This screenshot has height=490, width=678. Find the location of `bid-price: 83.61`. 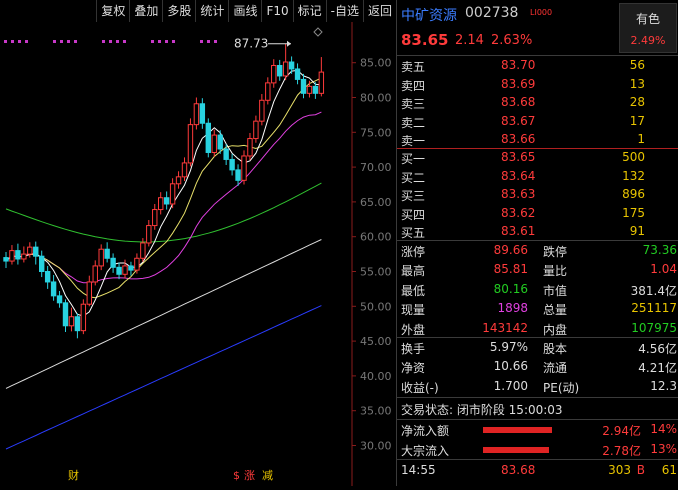

bid-price: 83.61 is located at coordinates (518, 231).